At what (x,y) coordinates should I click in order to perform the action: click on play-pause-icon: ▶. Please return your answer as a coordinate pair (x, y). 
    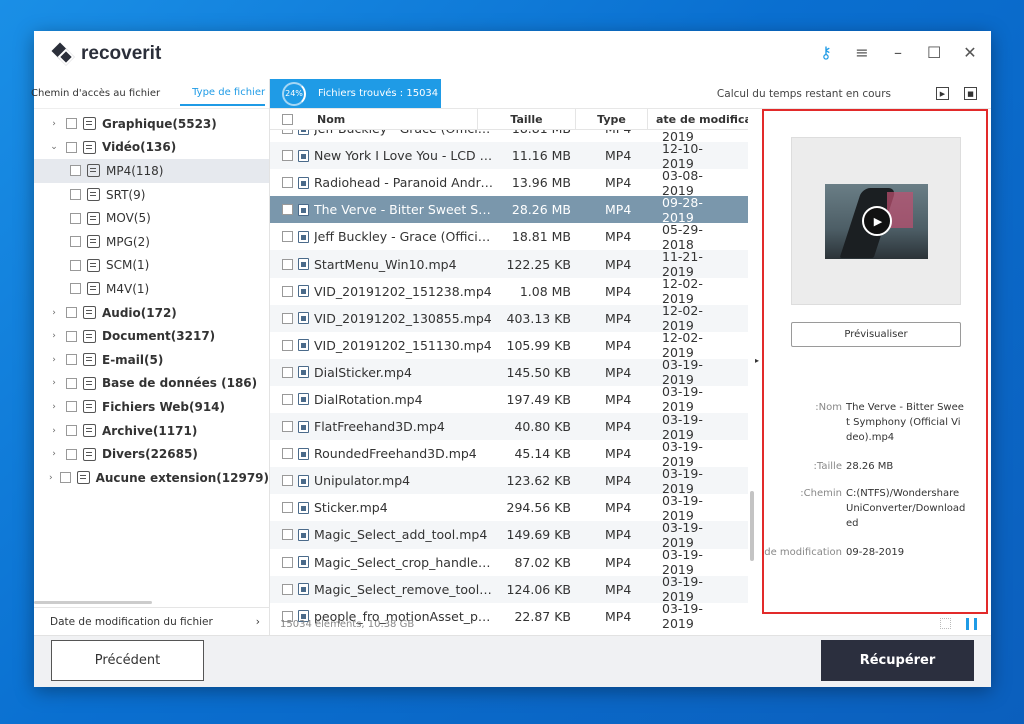
    Looking at the image, I should click on (942, 93).